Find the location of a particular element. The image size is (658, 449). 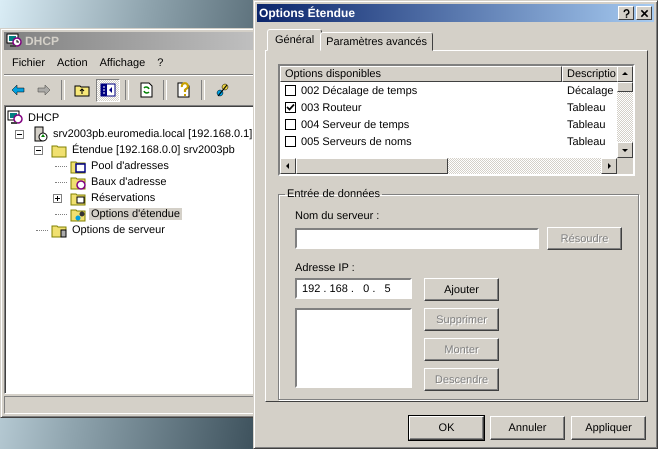

close-button is located at coordinates (644, 13).